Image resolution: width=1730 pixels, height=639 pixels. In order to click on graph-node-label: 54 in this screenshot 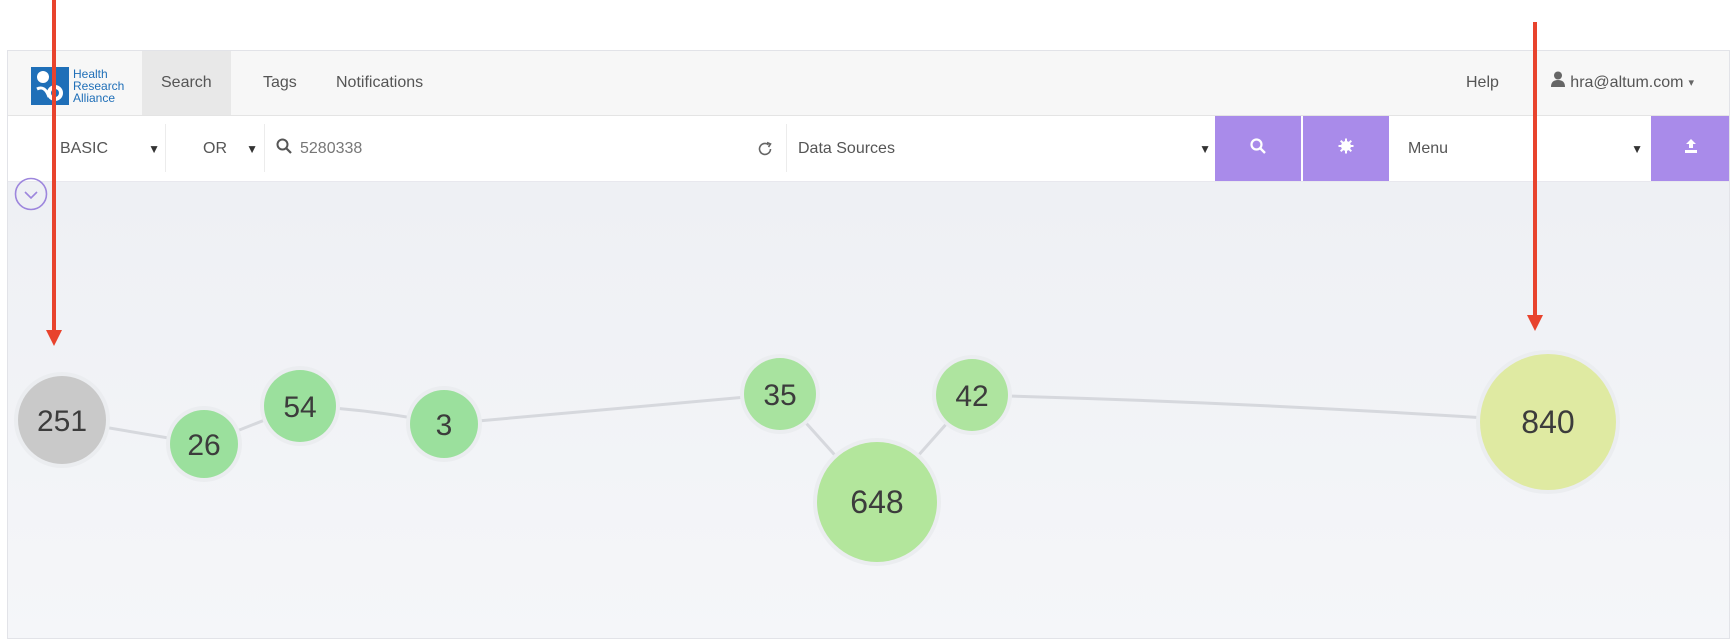, I will do `click(299, 407)`.